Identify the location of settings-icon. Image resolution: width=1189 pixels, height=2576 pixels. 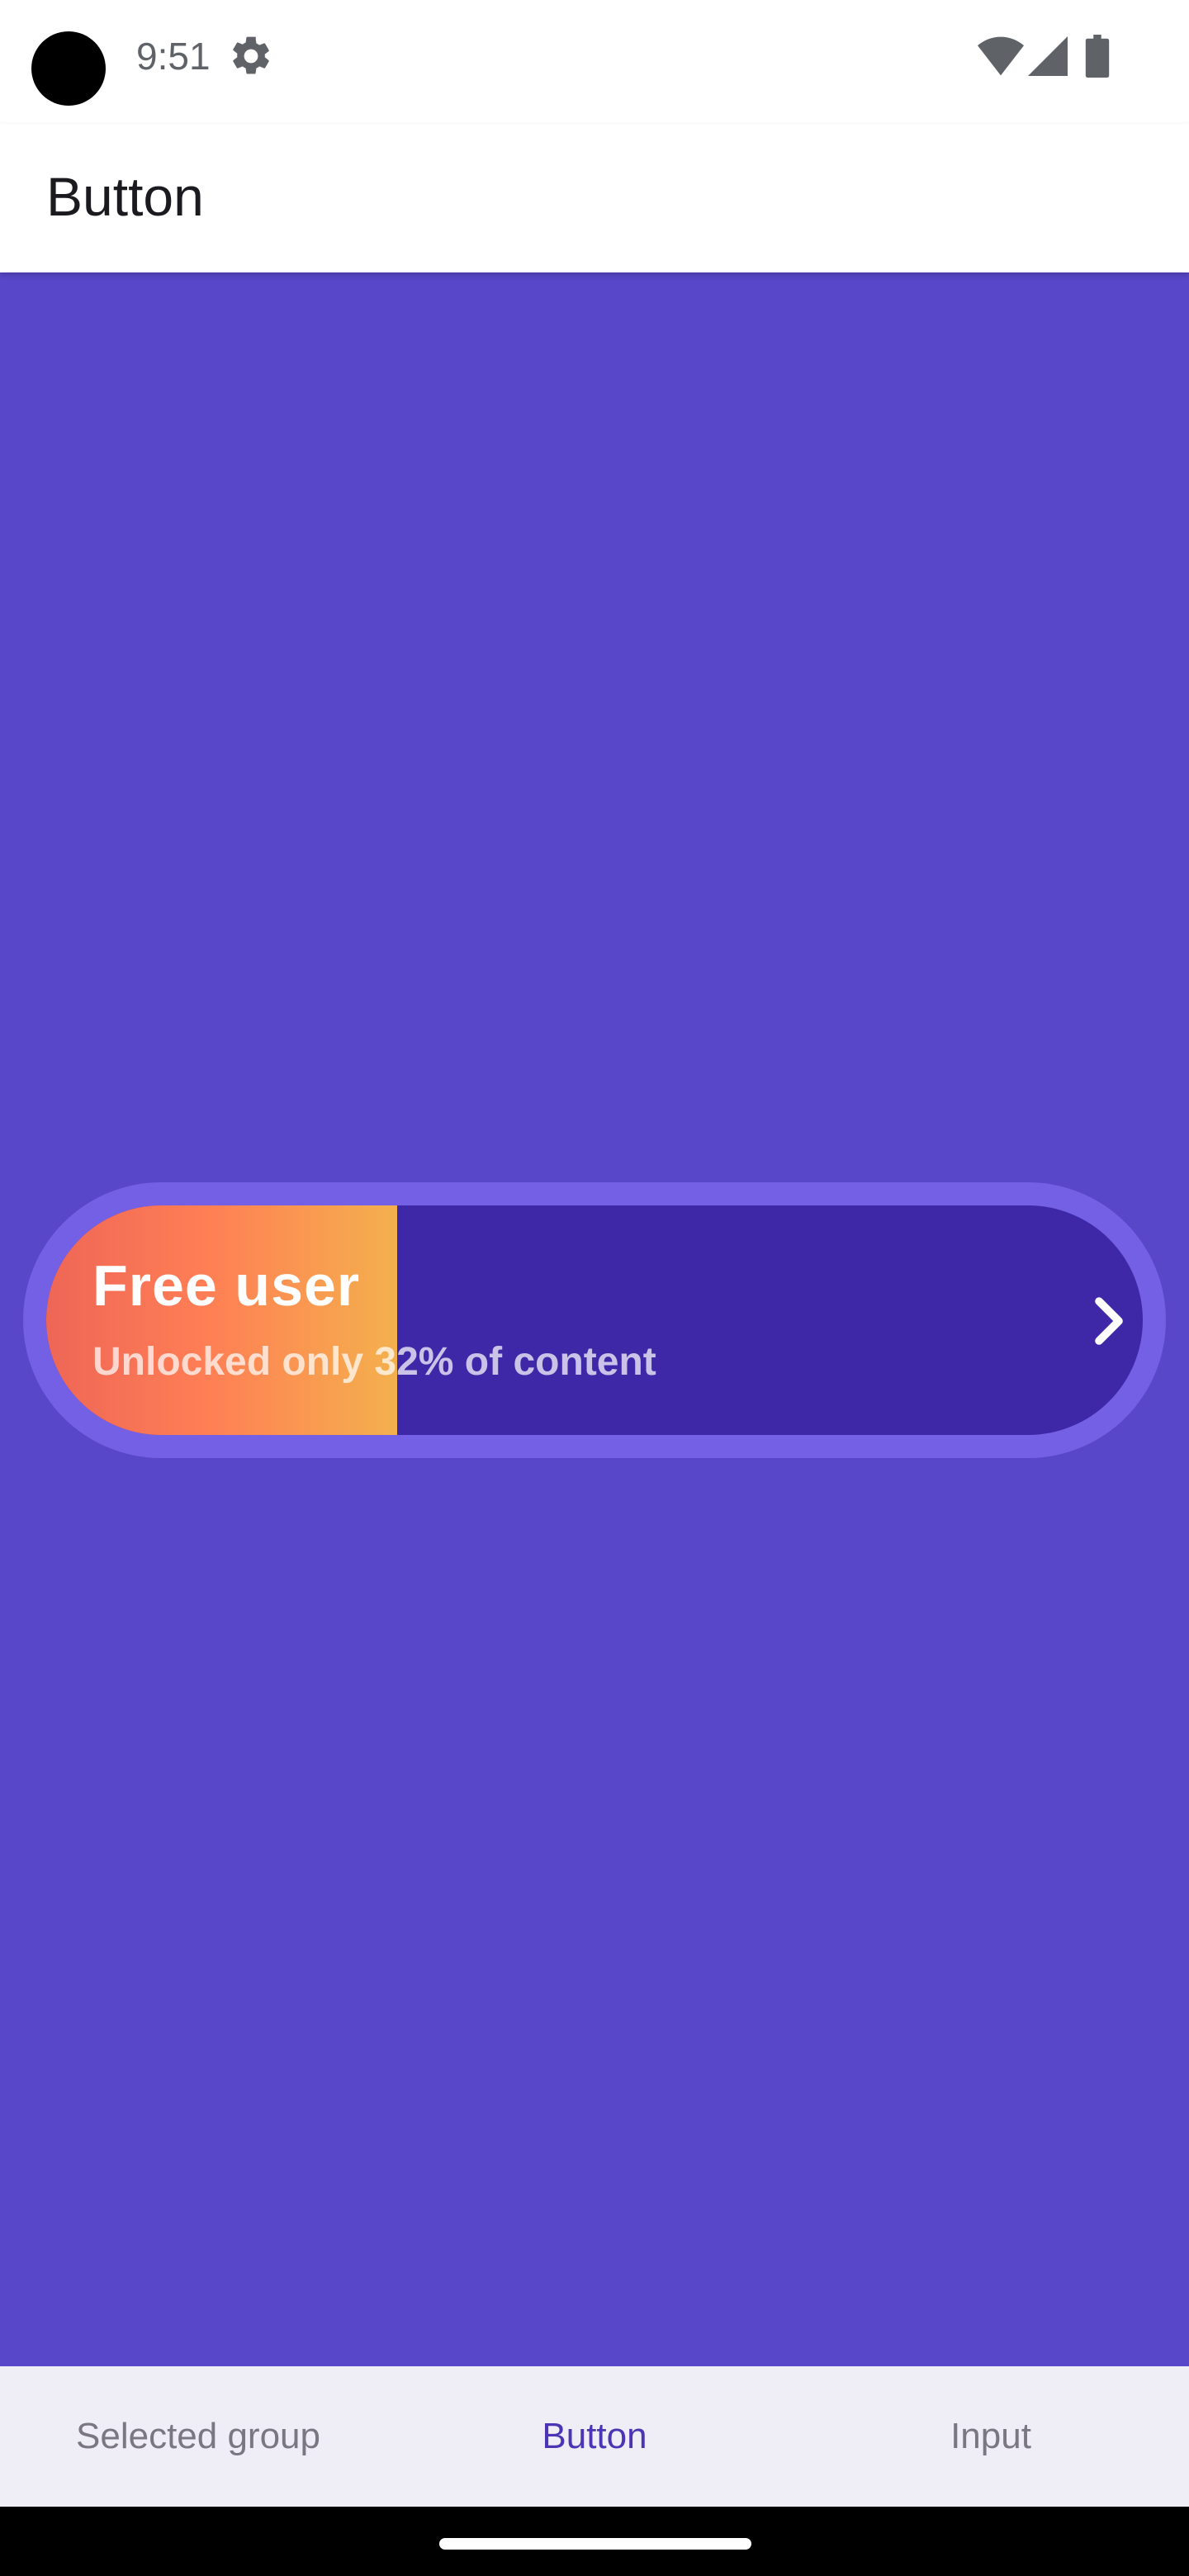
(251, 55).